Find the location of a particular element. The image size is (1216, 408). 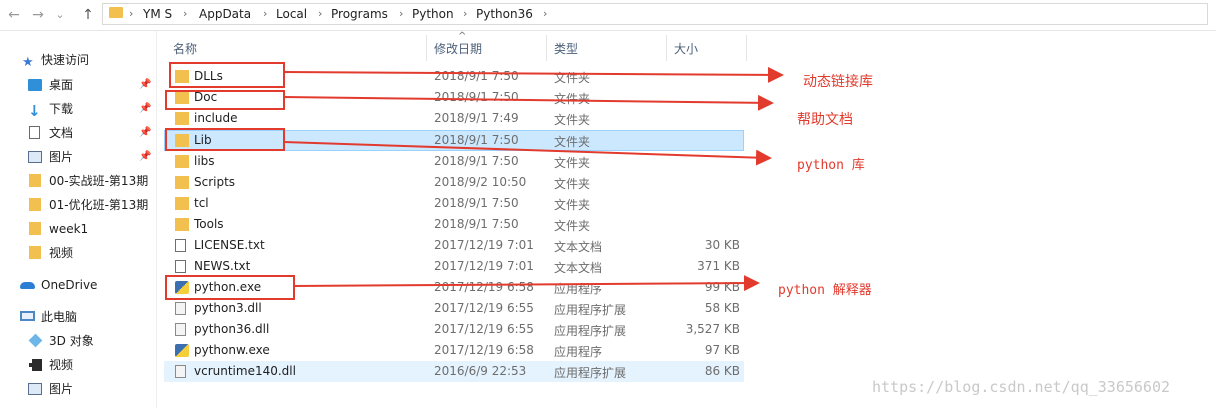

annotation-arrow-doc is located at coordinates (528, 102).